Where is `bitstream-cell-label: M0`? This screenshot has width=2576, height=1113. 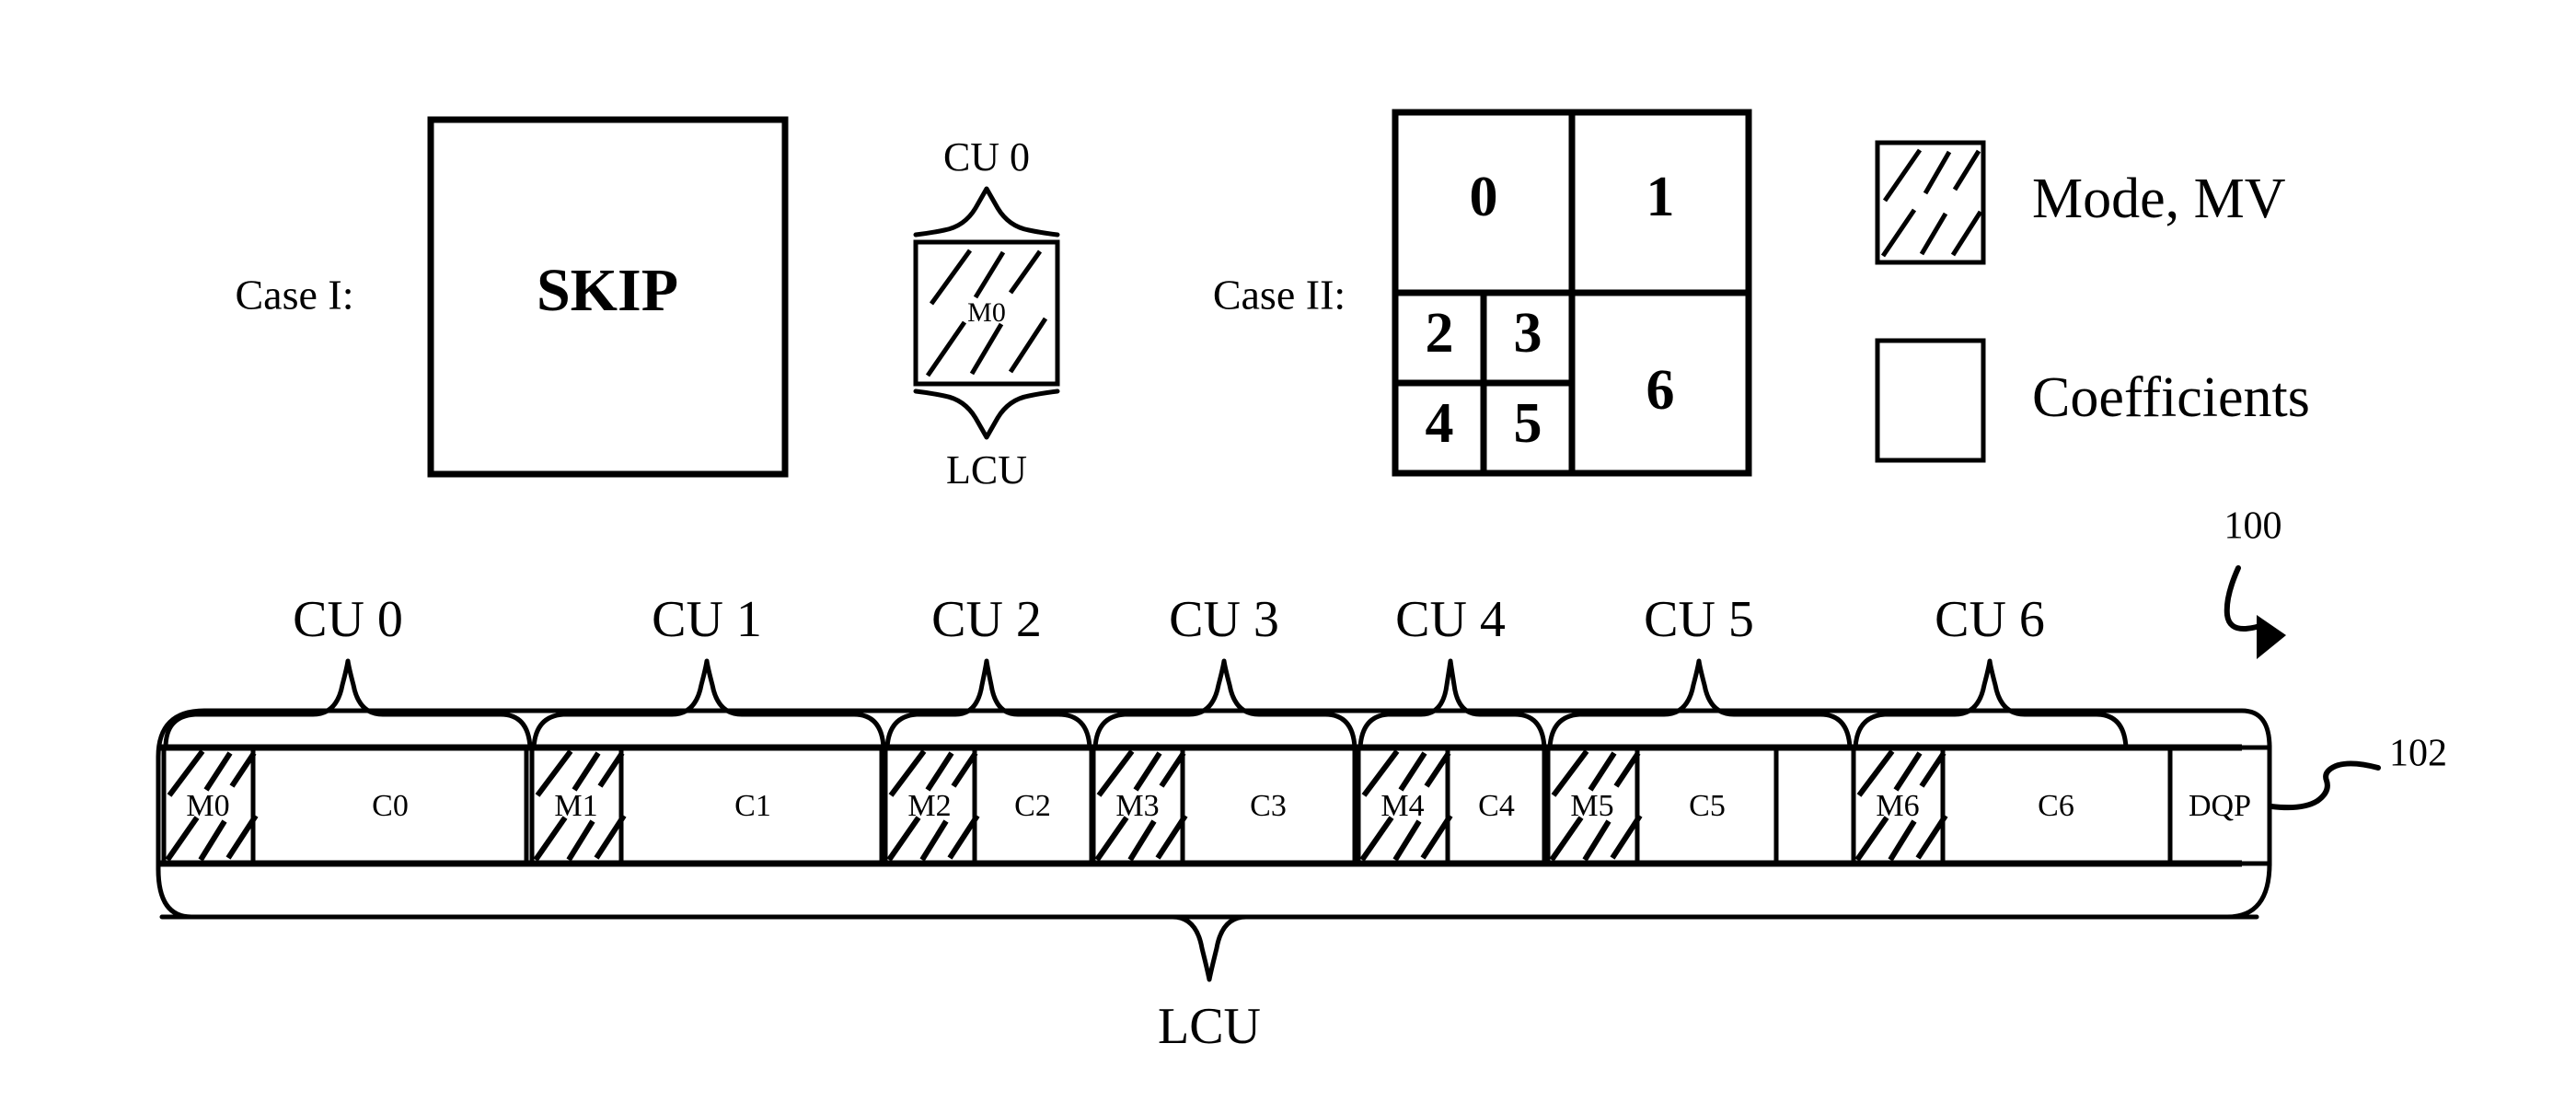
bitstream-cell-label: M0 is located at coordinates (208, 806).